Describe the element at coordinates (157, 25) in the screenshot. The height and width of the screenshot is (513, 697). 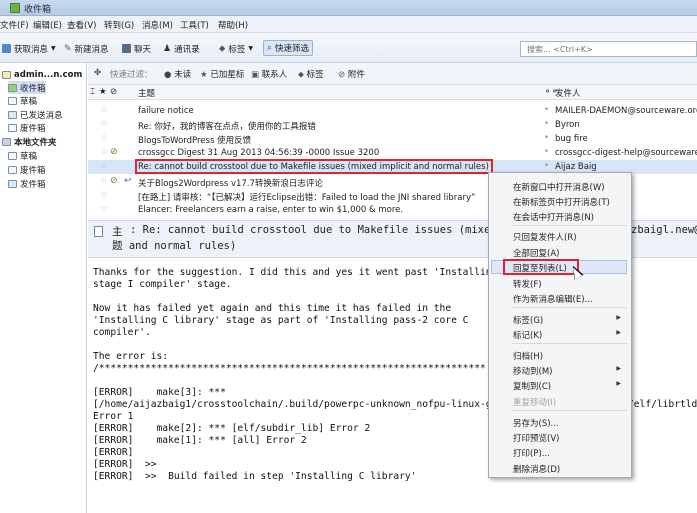
I see `menu-message: 消息(M)` at that location.